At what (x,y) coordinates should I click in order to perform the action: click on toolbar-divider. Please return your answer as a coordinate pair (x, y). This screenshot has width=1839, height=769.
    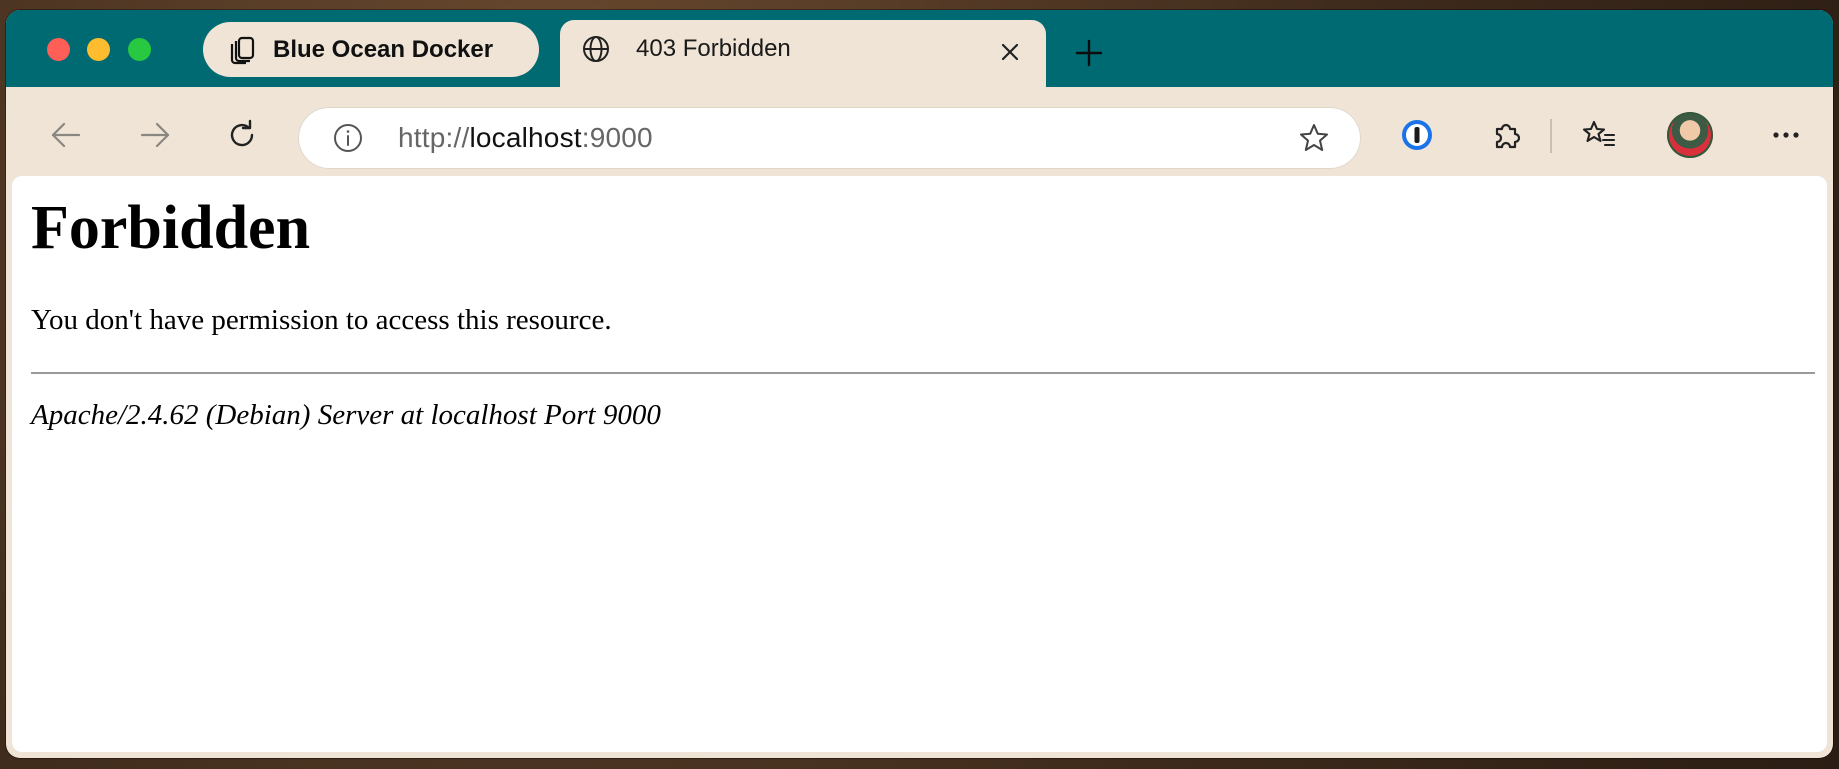
    Looking at the image, I should click on (1551, 136).